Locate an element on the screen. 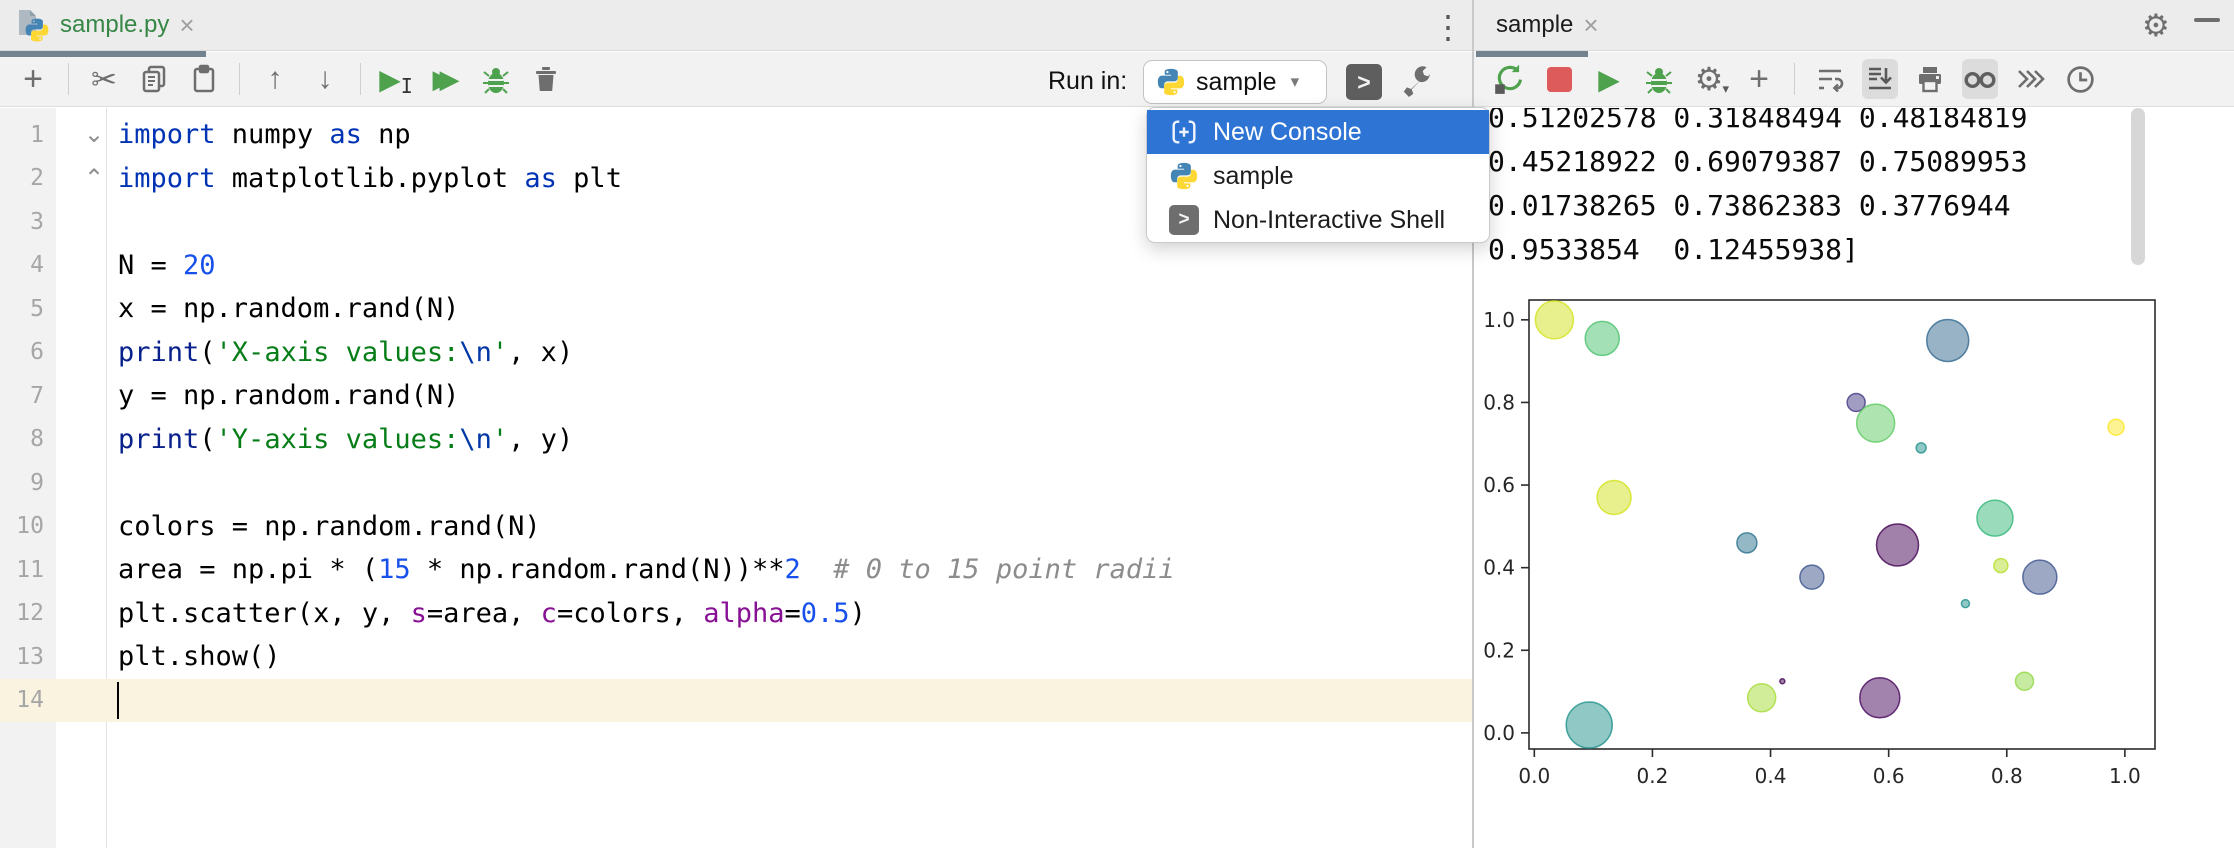 This screenshot has height=848, width=2234. scroll-to-end-icon is located at coordinates (1880, 79).